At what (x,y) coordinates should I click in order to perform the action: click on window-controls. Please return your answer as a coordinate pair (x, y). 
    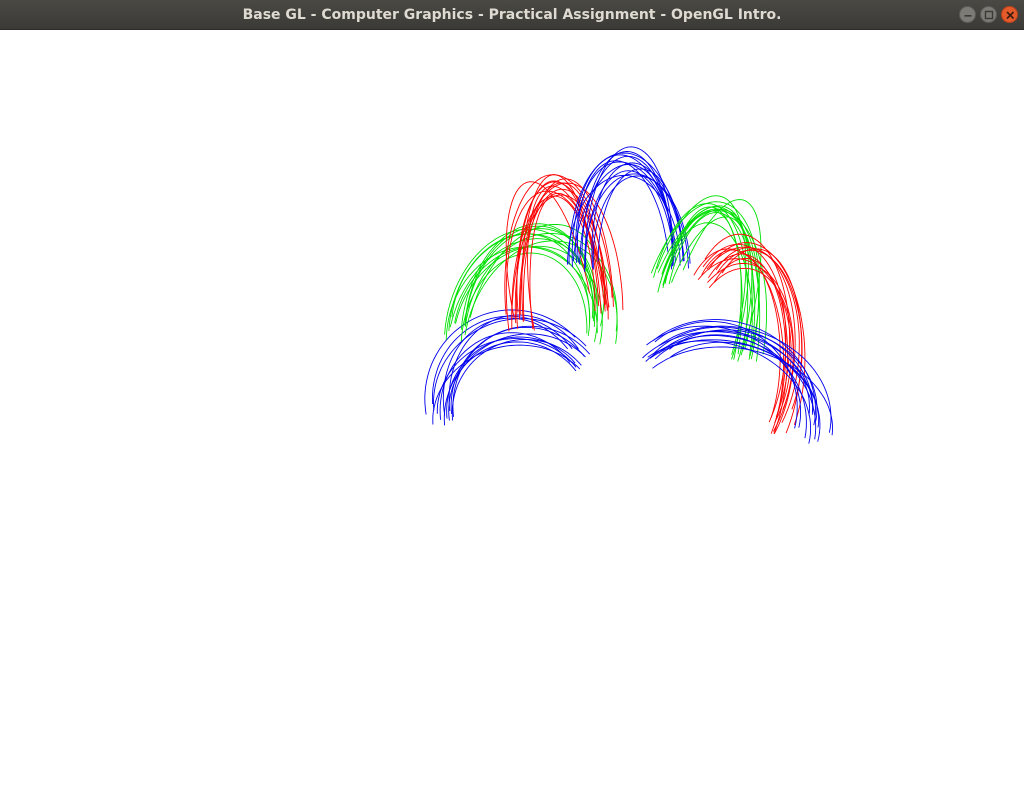
    Looking at the image, I should click on (988, 15).